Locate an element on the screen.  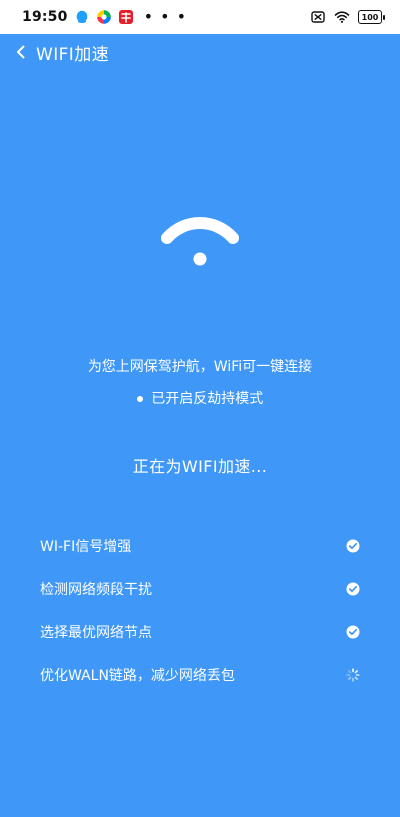
battery-indicator: 100 is located at coordinates (371, 17).